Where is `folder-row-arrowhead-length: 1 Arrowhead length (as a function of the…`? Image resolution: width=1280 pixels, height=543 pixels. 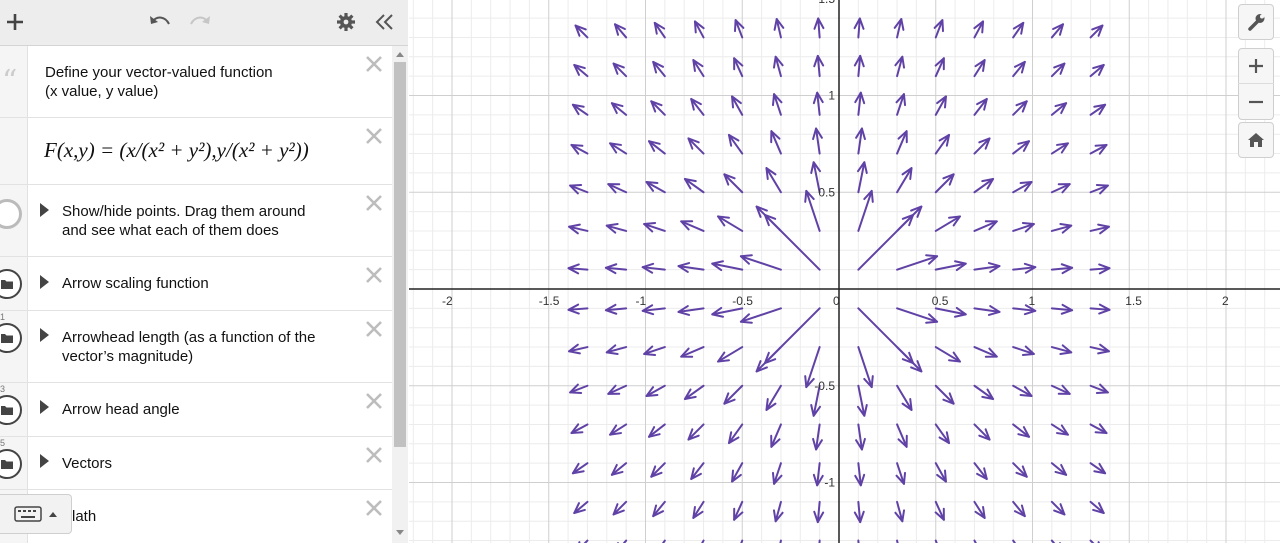 folder-row-arrowhead-length: 1 Arrowhead length (as a function of the… is located at coordinates (196, 347).